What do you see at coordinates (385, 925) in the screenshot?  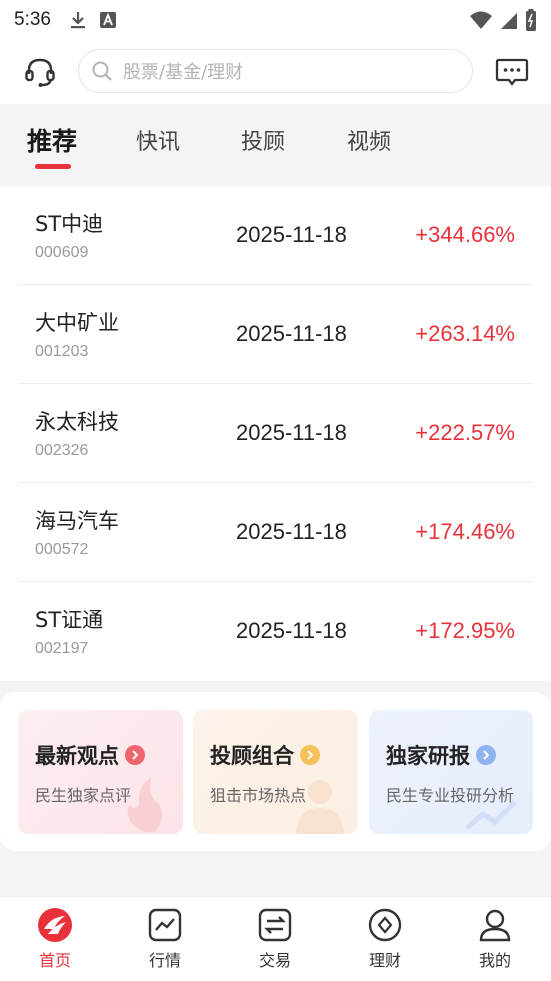 I see `wealth-diamond-icon` at bounding box center [385, 925].